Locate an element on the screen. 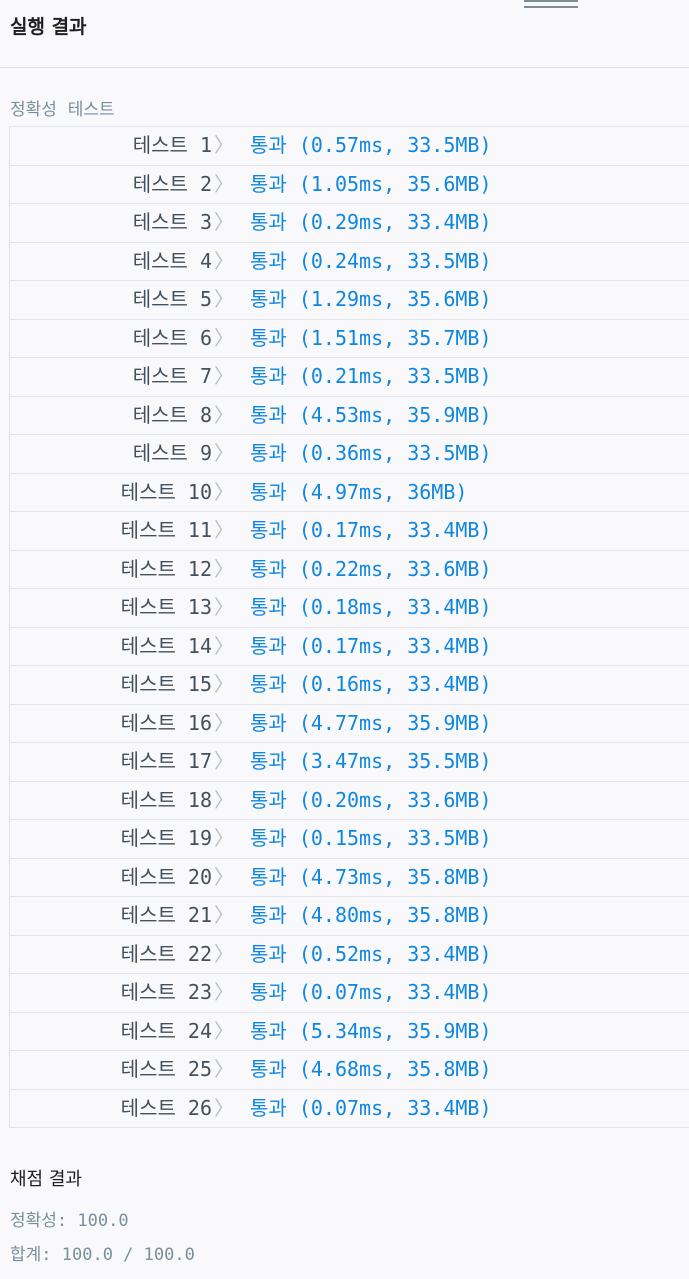  test-result-row: 테스트 9 〉 통과 (0.36ms, 33.5MB) is located at coordinates (349, 454).